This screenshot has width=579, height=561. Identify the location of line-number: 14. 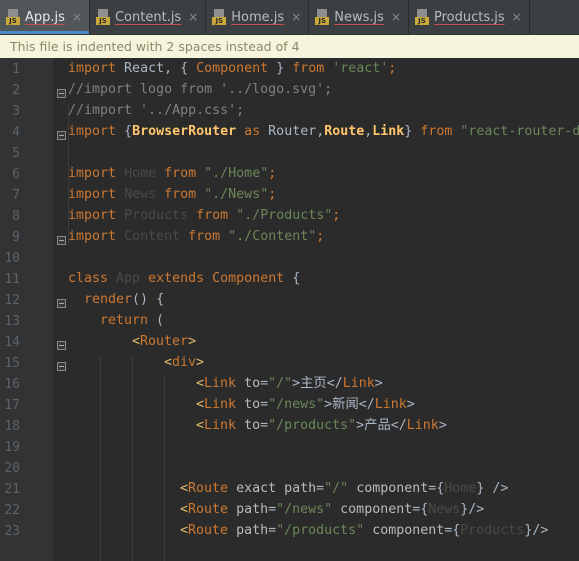
(12, 342).